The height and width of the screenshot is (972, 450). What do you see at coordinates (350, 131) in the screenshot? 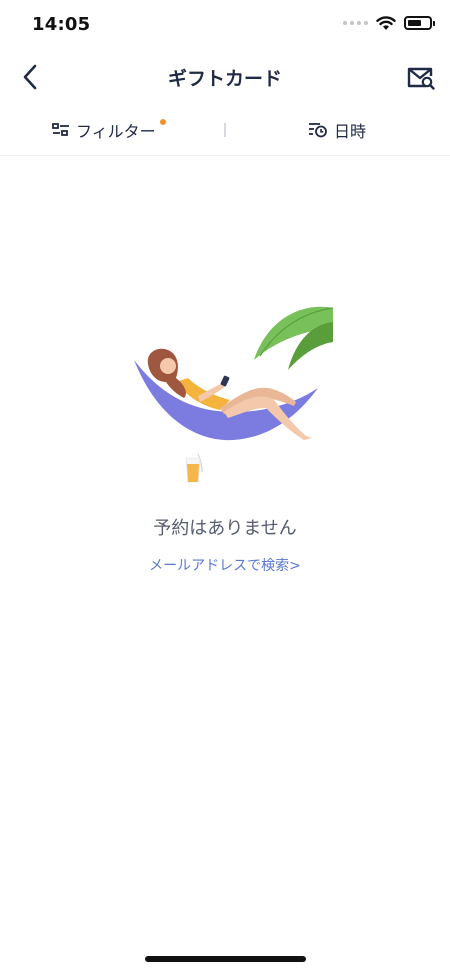
I see `date-label: 日時` at bounding box center [350, 131].